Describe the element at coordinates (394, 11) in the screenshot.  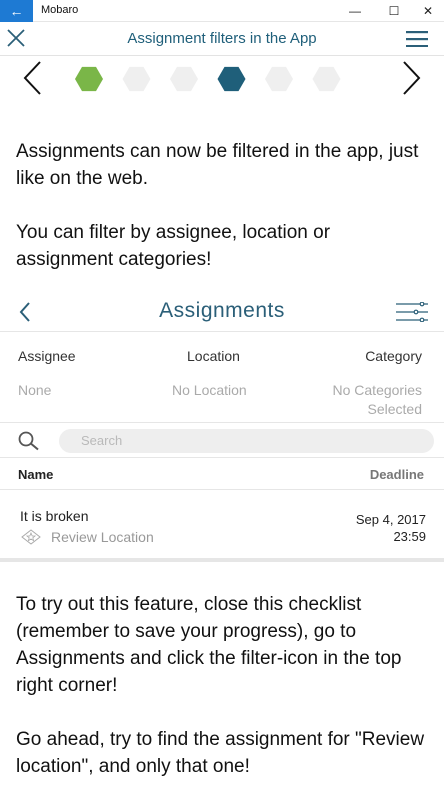
I see `maximize-button: ☐` at that location.